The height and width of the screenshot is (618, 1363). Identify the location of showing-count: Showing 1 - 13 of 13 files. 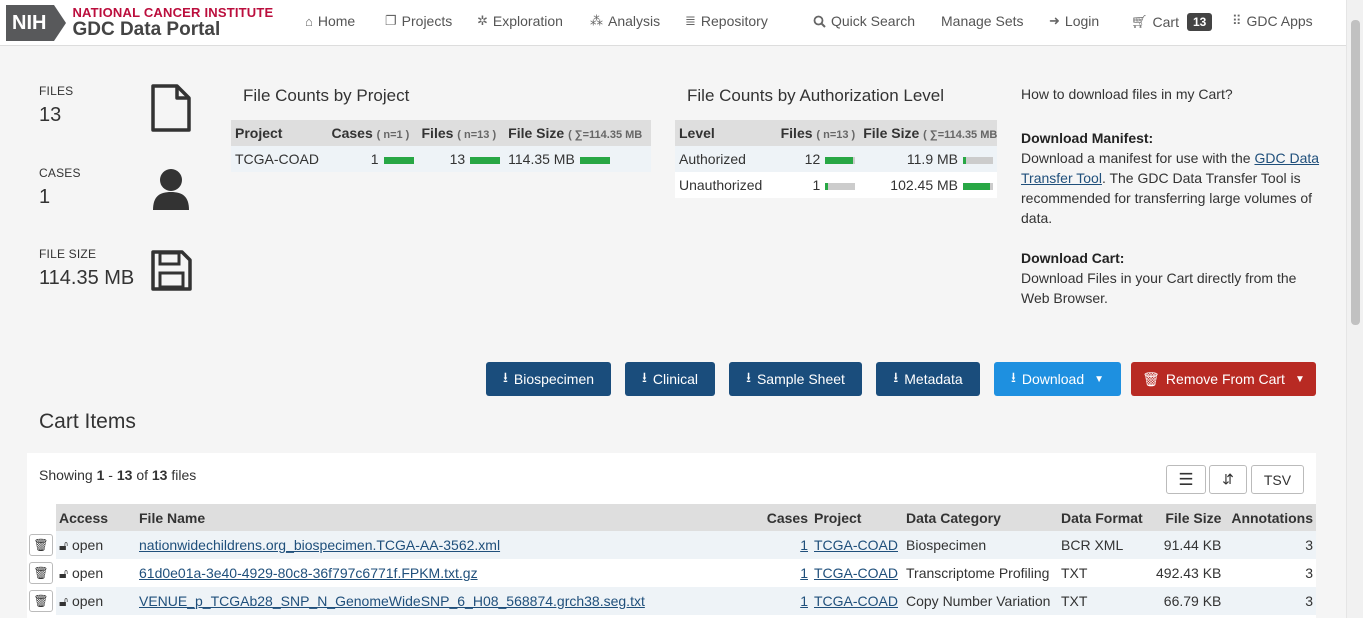
(118, 475).